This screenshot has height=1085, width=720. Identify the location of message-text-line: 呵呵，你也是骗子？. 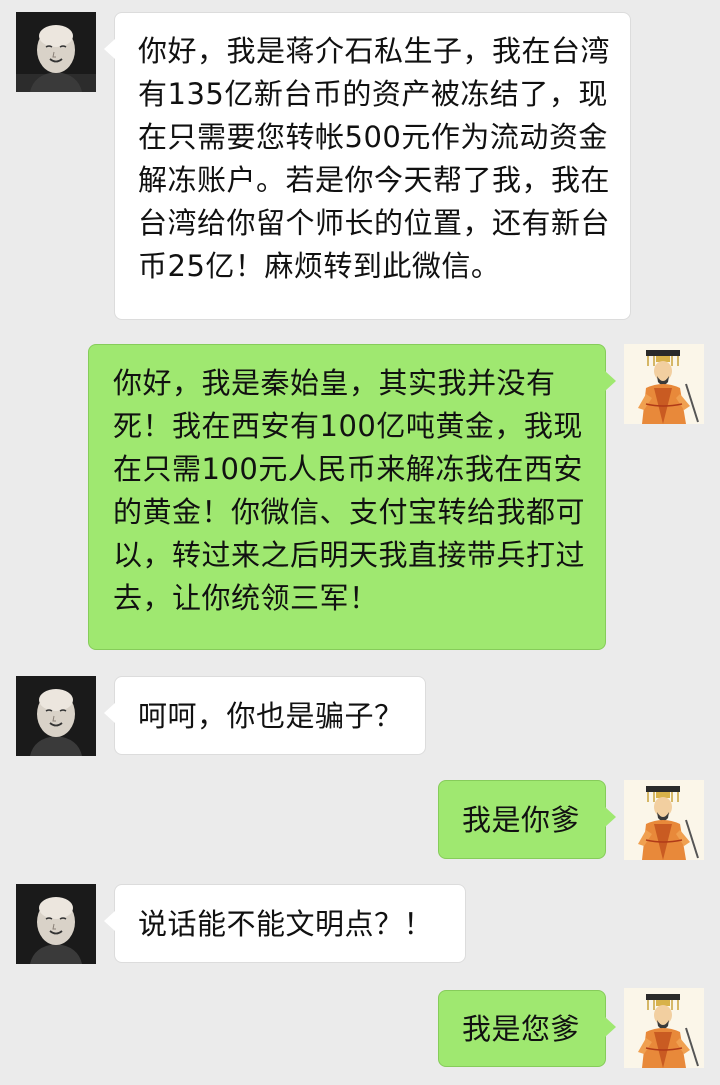
(271, 716).